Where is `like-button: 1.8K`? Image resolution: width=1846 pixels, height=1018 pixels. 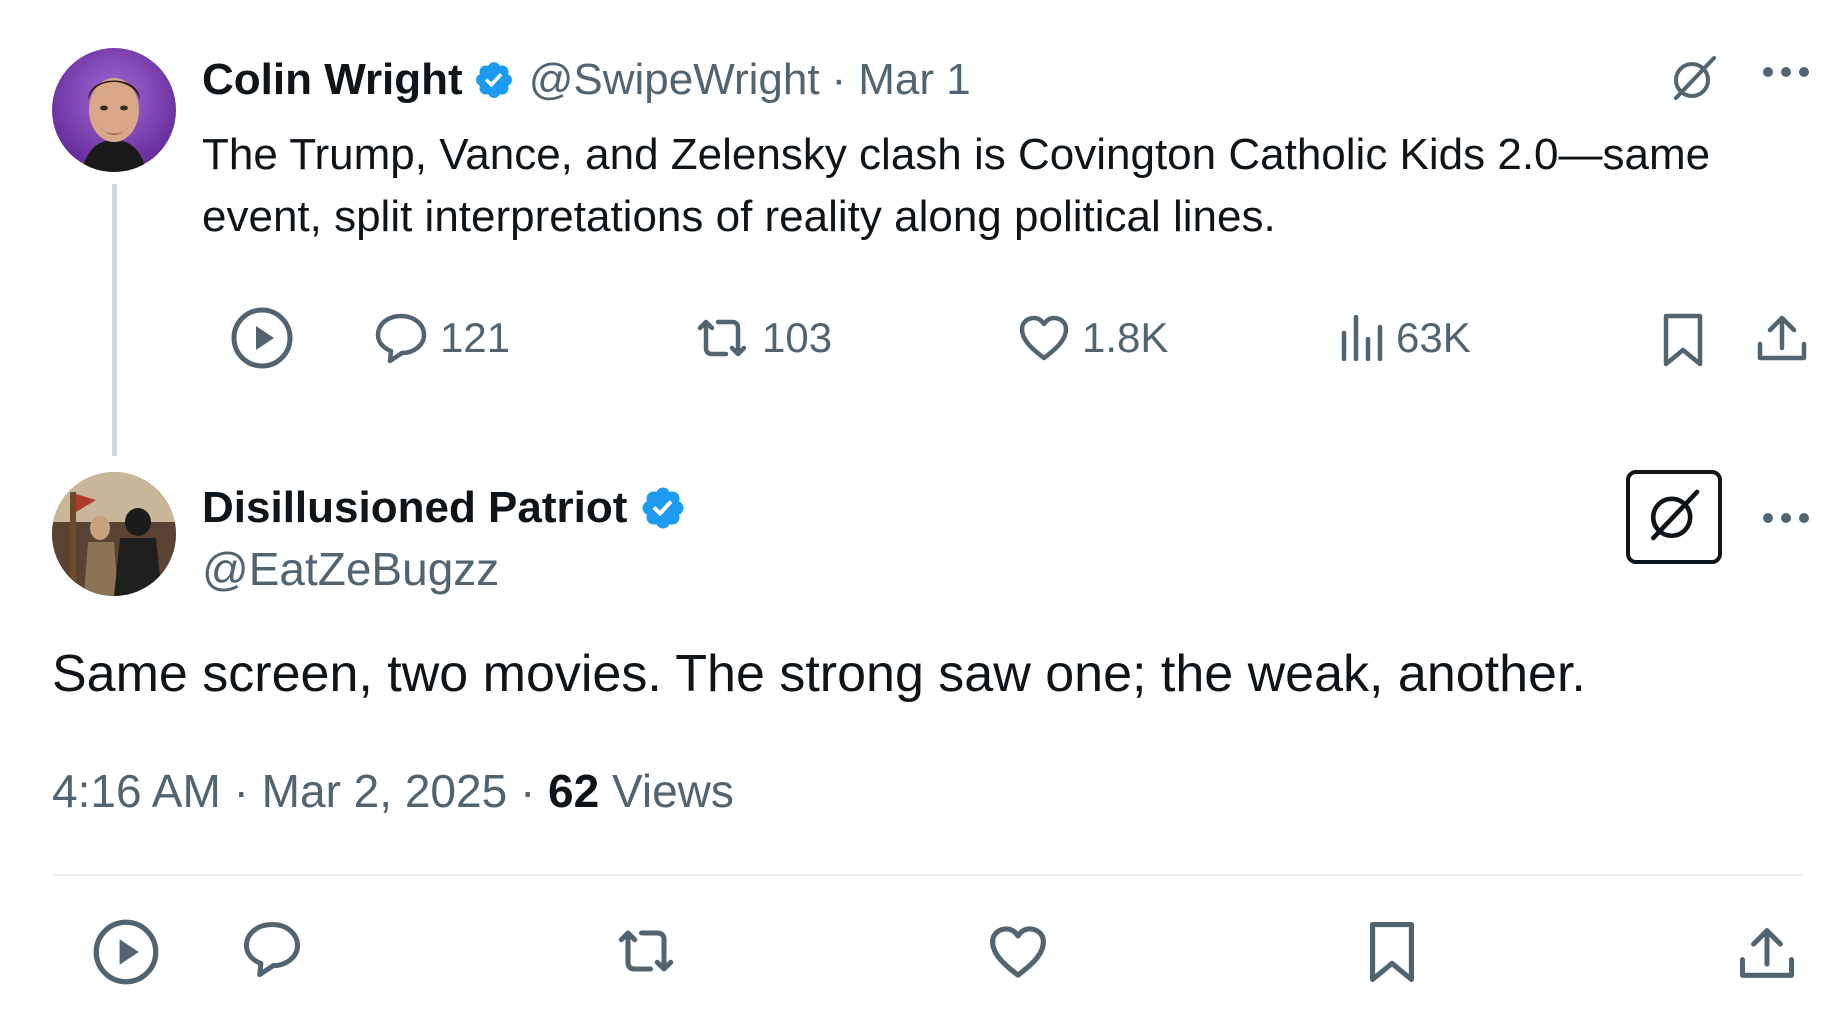 like-button: 1.8K is located at coordinates (1093, 338).